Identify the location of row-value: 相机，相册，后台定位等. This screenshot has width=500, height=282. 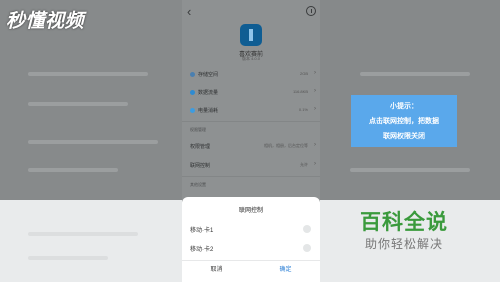
(286, 145).